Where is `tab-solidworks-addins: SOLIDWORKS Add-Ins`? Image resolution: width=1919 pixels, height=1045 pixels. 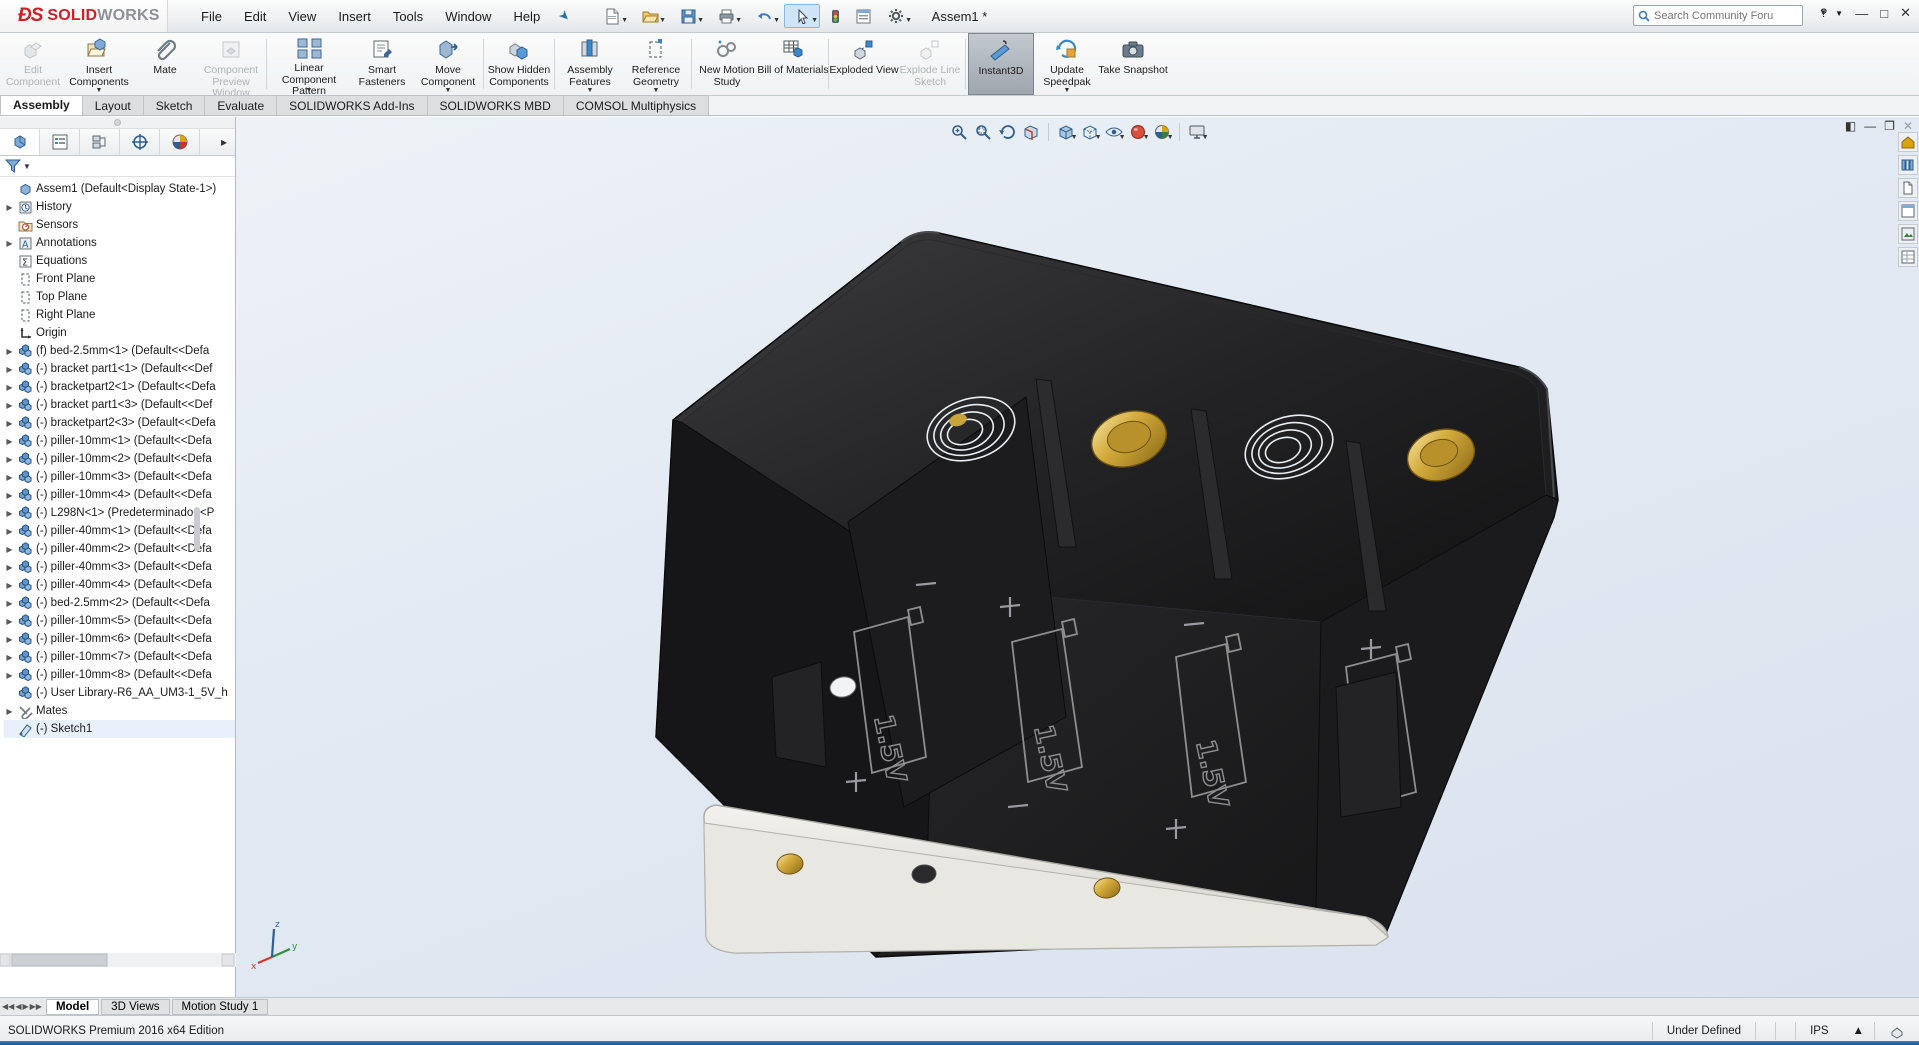
tab-solidworks-addins: SOLIDWORKS Add-Ins is located at coordinates (352, 105).